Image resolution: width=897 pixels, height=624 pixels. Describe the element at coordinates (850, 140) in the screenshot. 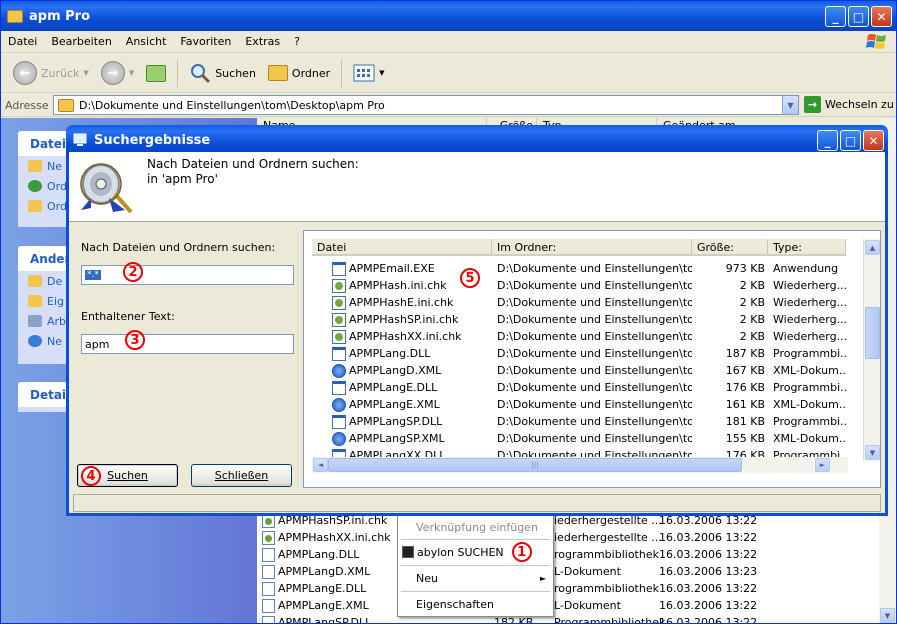

I see `dialog-maximize-button: □` at that location.